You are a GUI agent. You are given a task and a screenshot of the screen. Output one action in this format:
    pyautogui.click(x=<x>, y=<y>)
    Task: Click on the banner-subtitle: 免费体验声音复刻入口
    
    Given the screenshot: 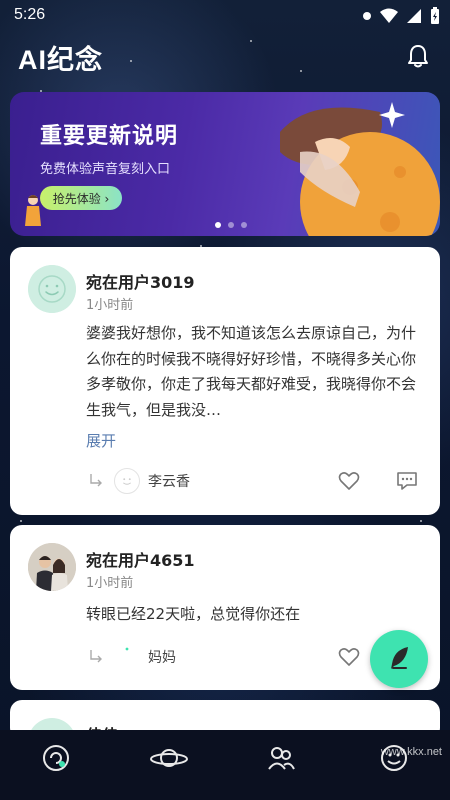 What is the action you would take?
    pyautogui.click(x=105, y=169)
    